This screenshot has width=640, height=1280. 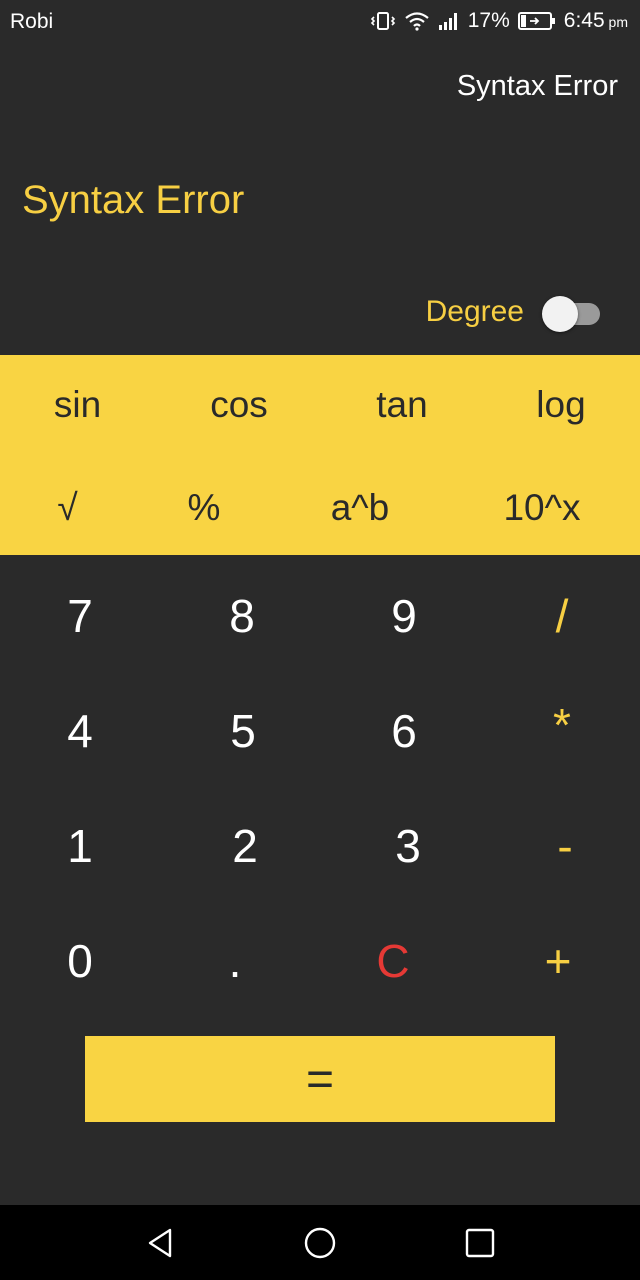 I want to click on back-icon, so click(x=160, y=1243).